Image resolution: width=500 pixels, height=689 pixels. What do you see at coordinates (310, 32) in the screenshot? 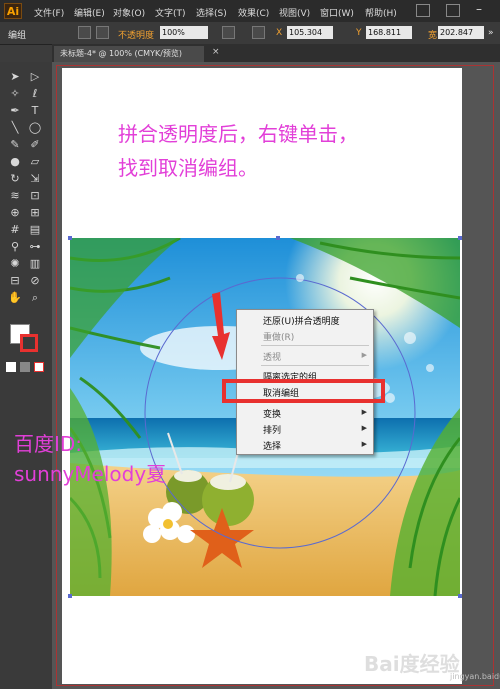
I see `x-field: 105.304` at bounding box center [310, 32].